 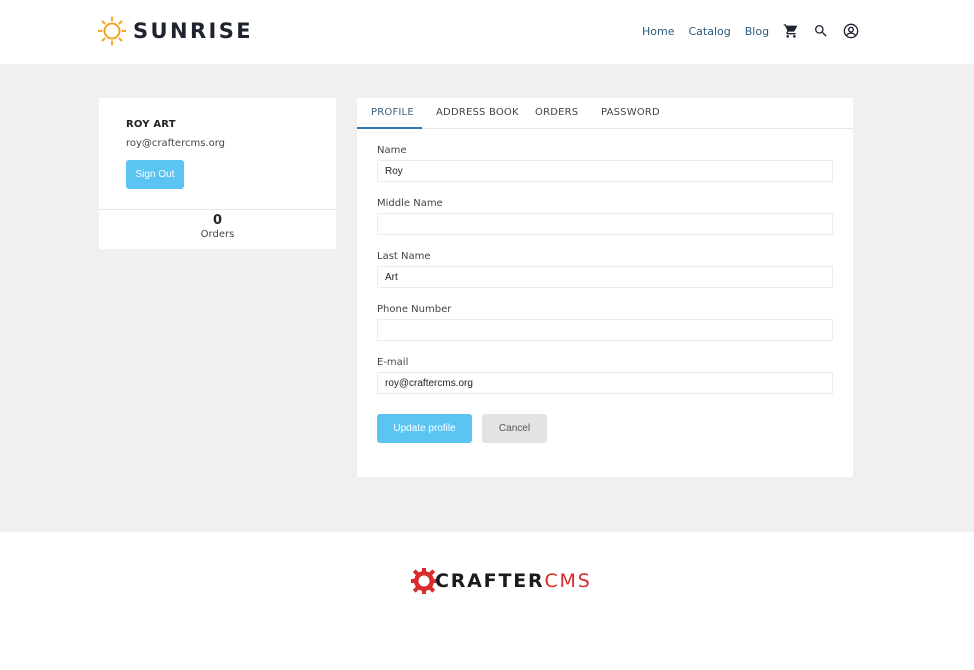 What do you see at coordinates (605, 330) in the screenshot?
I see `phone-number-field` at bounding box center [605, 330].